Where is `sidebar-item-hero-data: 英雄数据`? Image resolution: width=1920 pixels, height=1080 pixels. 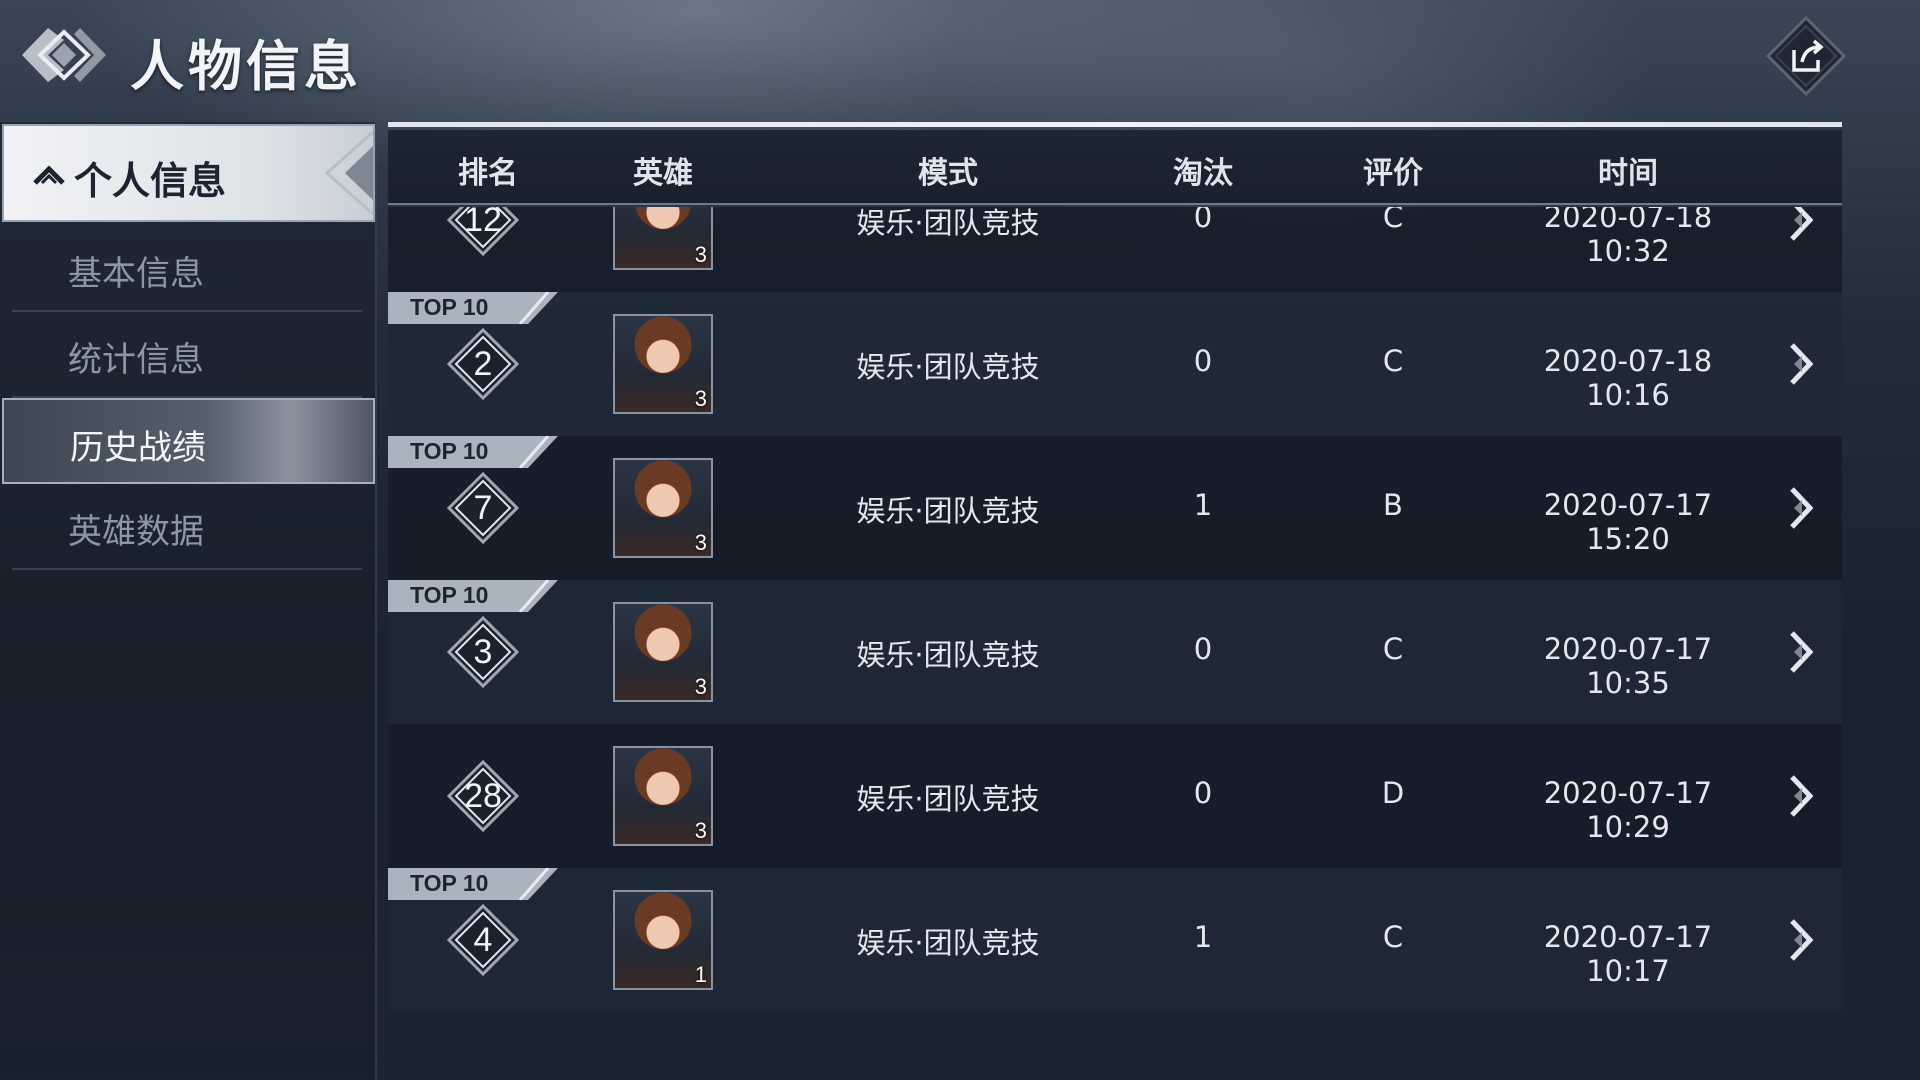 sidebar-item-hero-data: 英雄数据 is located at coordinates (187, 527).